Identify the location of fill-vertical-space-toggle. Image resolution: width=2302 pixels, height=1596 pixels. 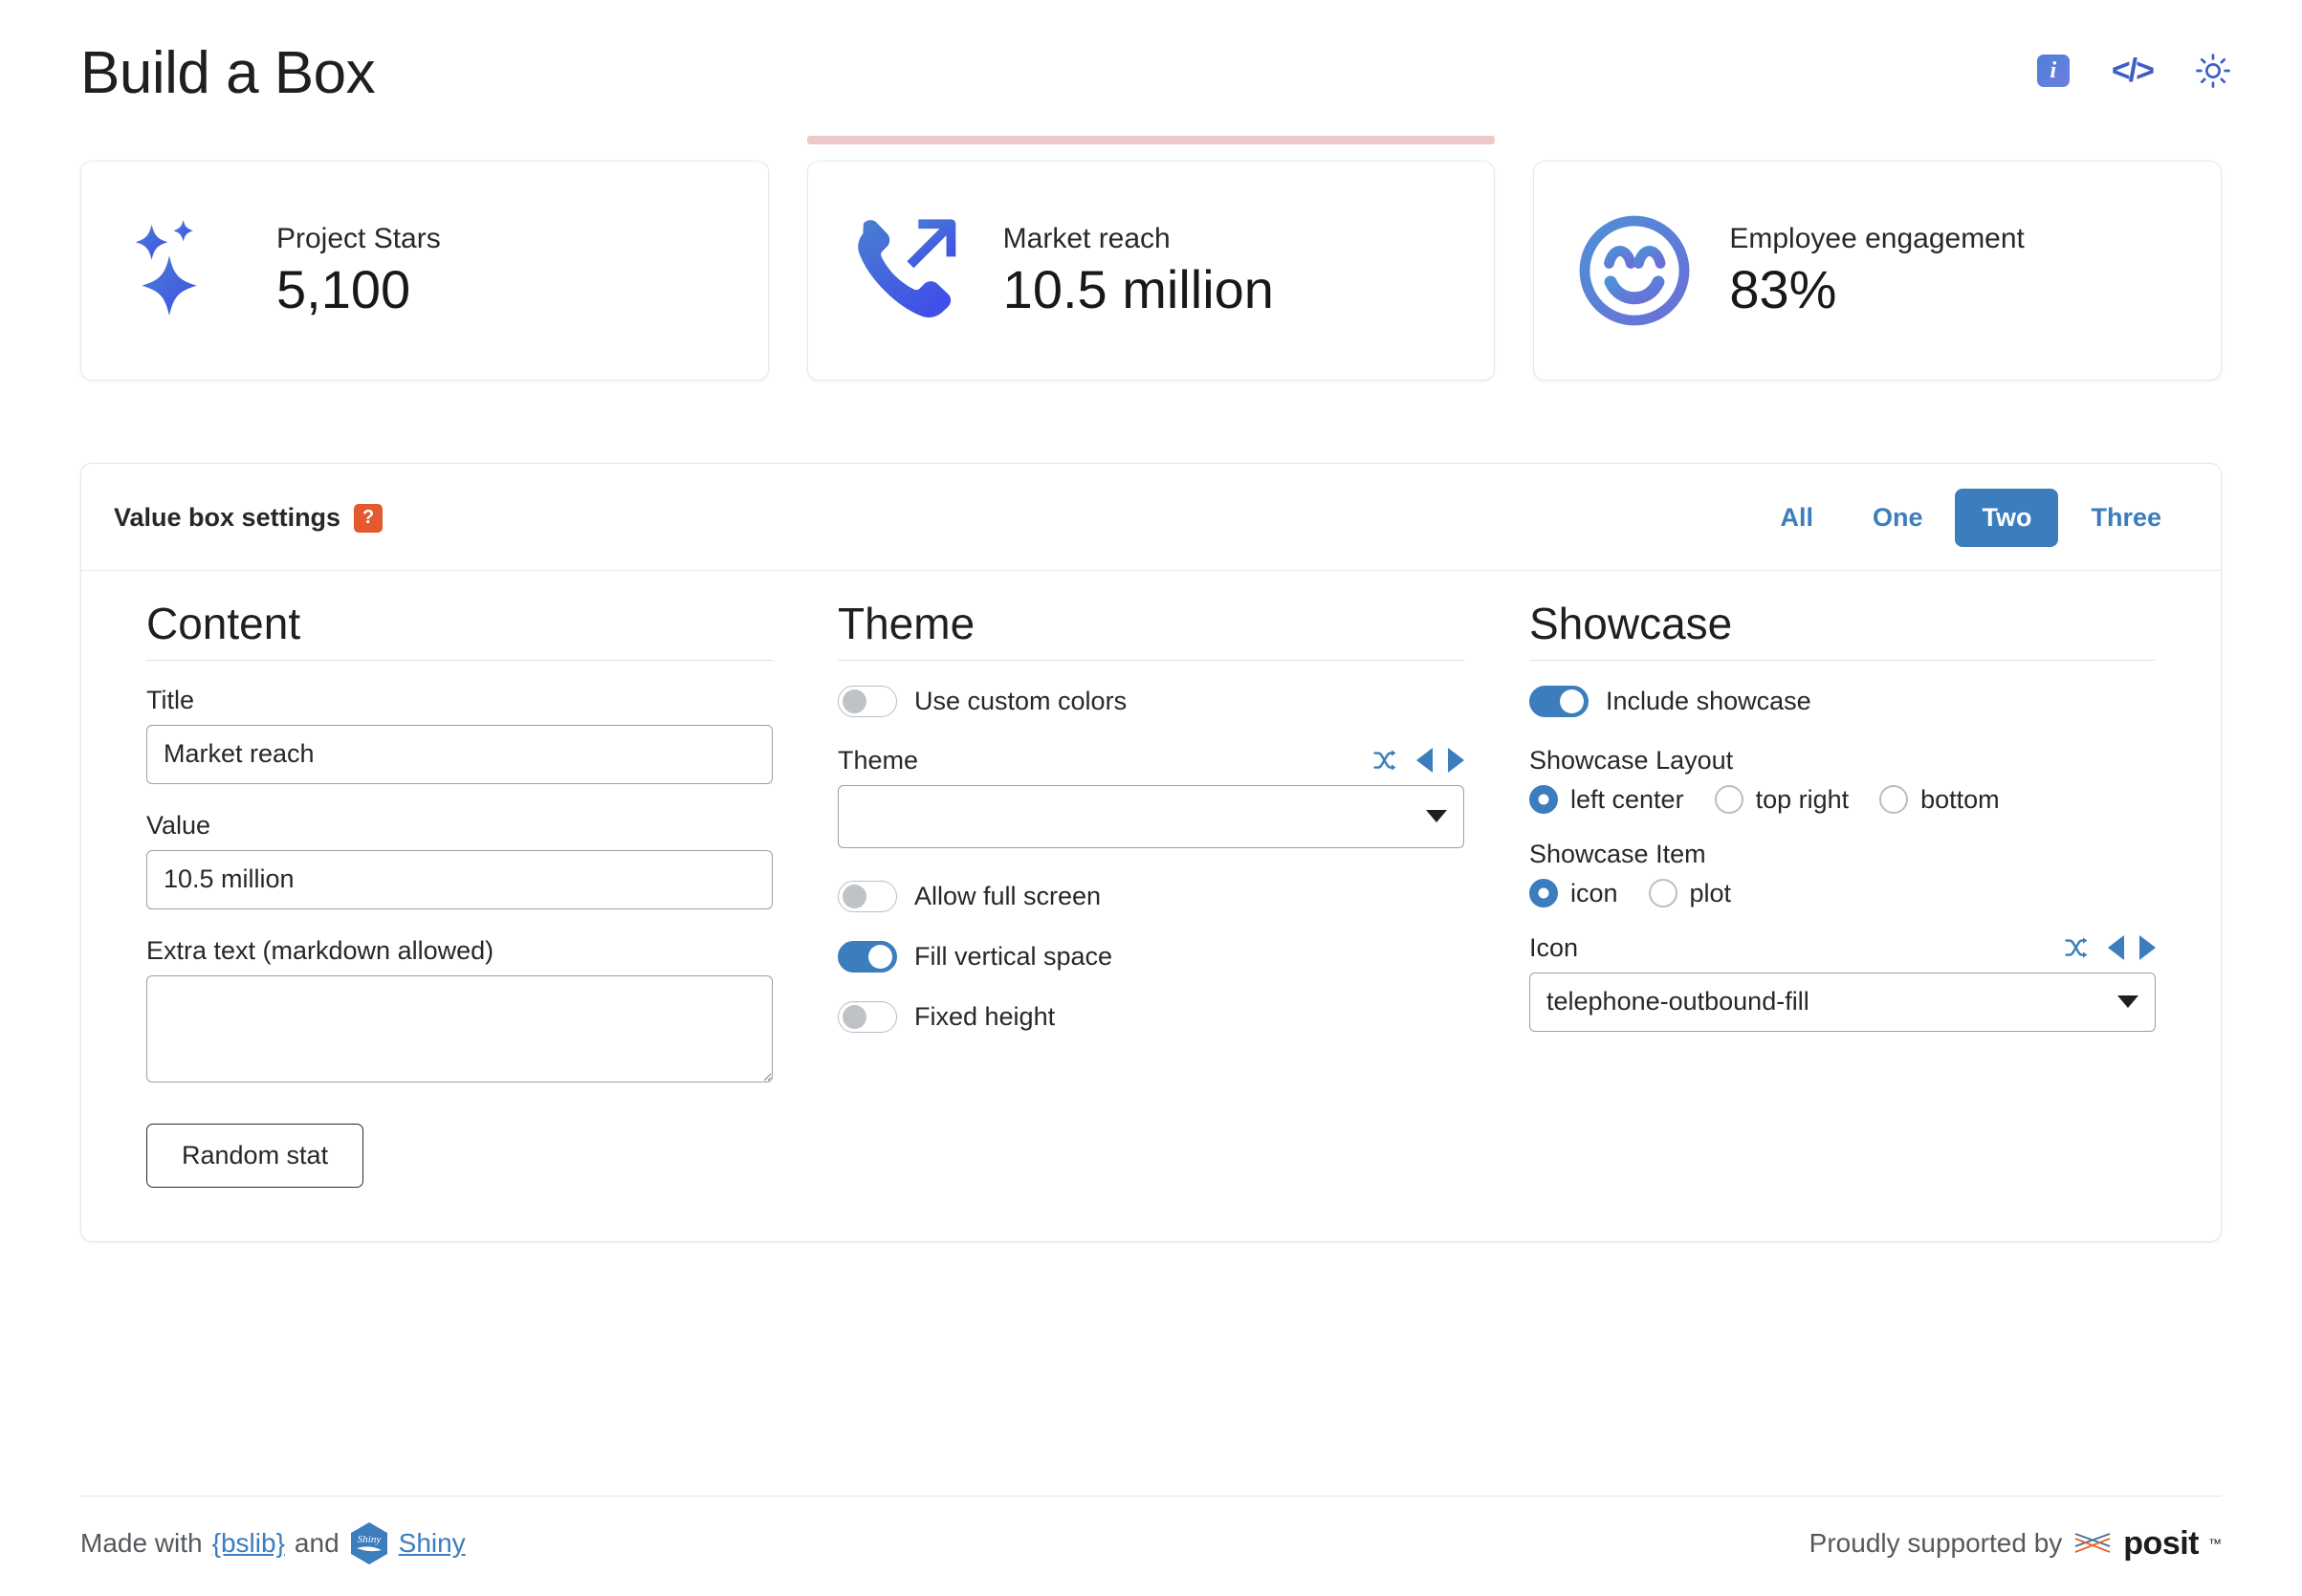
(867, 957).